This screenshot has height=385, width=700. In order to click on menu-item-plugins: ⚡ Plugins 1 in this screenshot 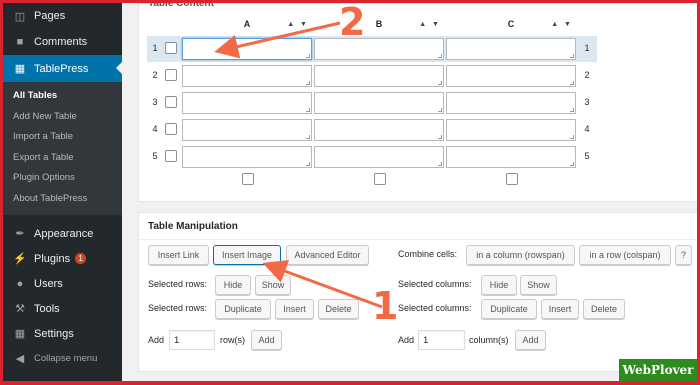, I will do `click(62, 258)`.